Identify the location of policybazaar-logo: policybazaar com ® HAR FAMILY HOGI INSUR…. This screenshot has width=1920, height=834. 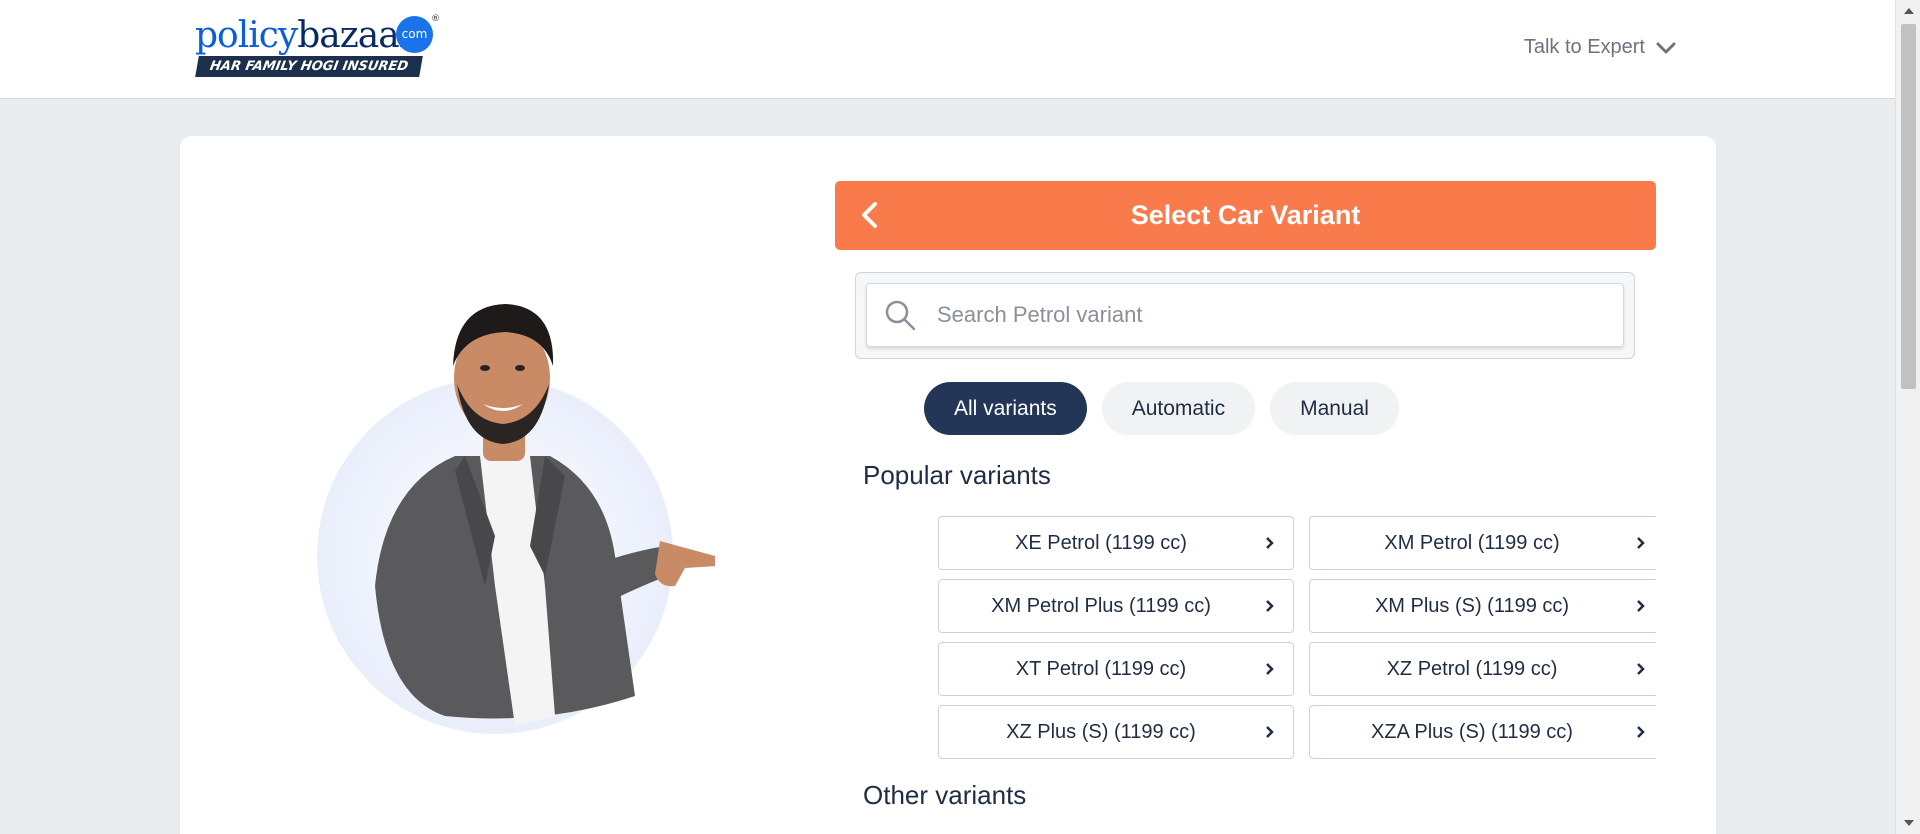
(317, 47).